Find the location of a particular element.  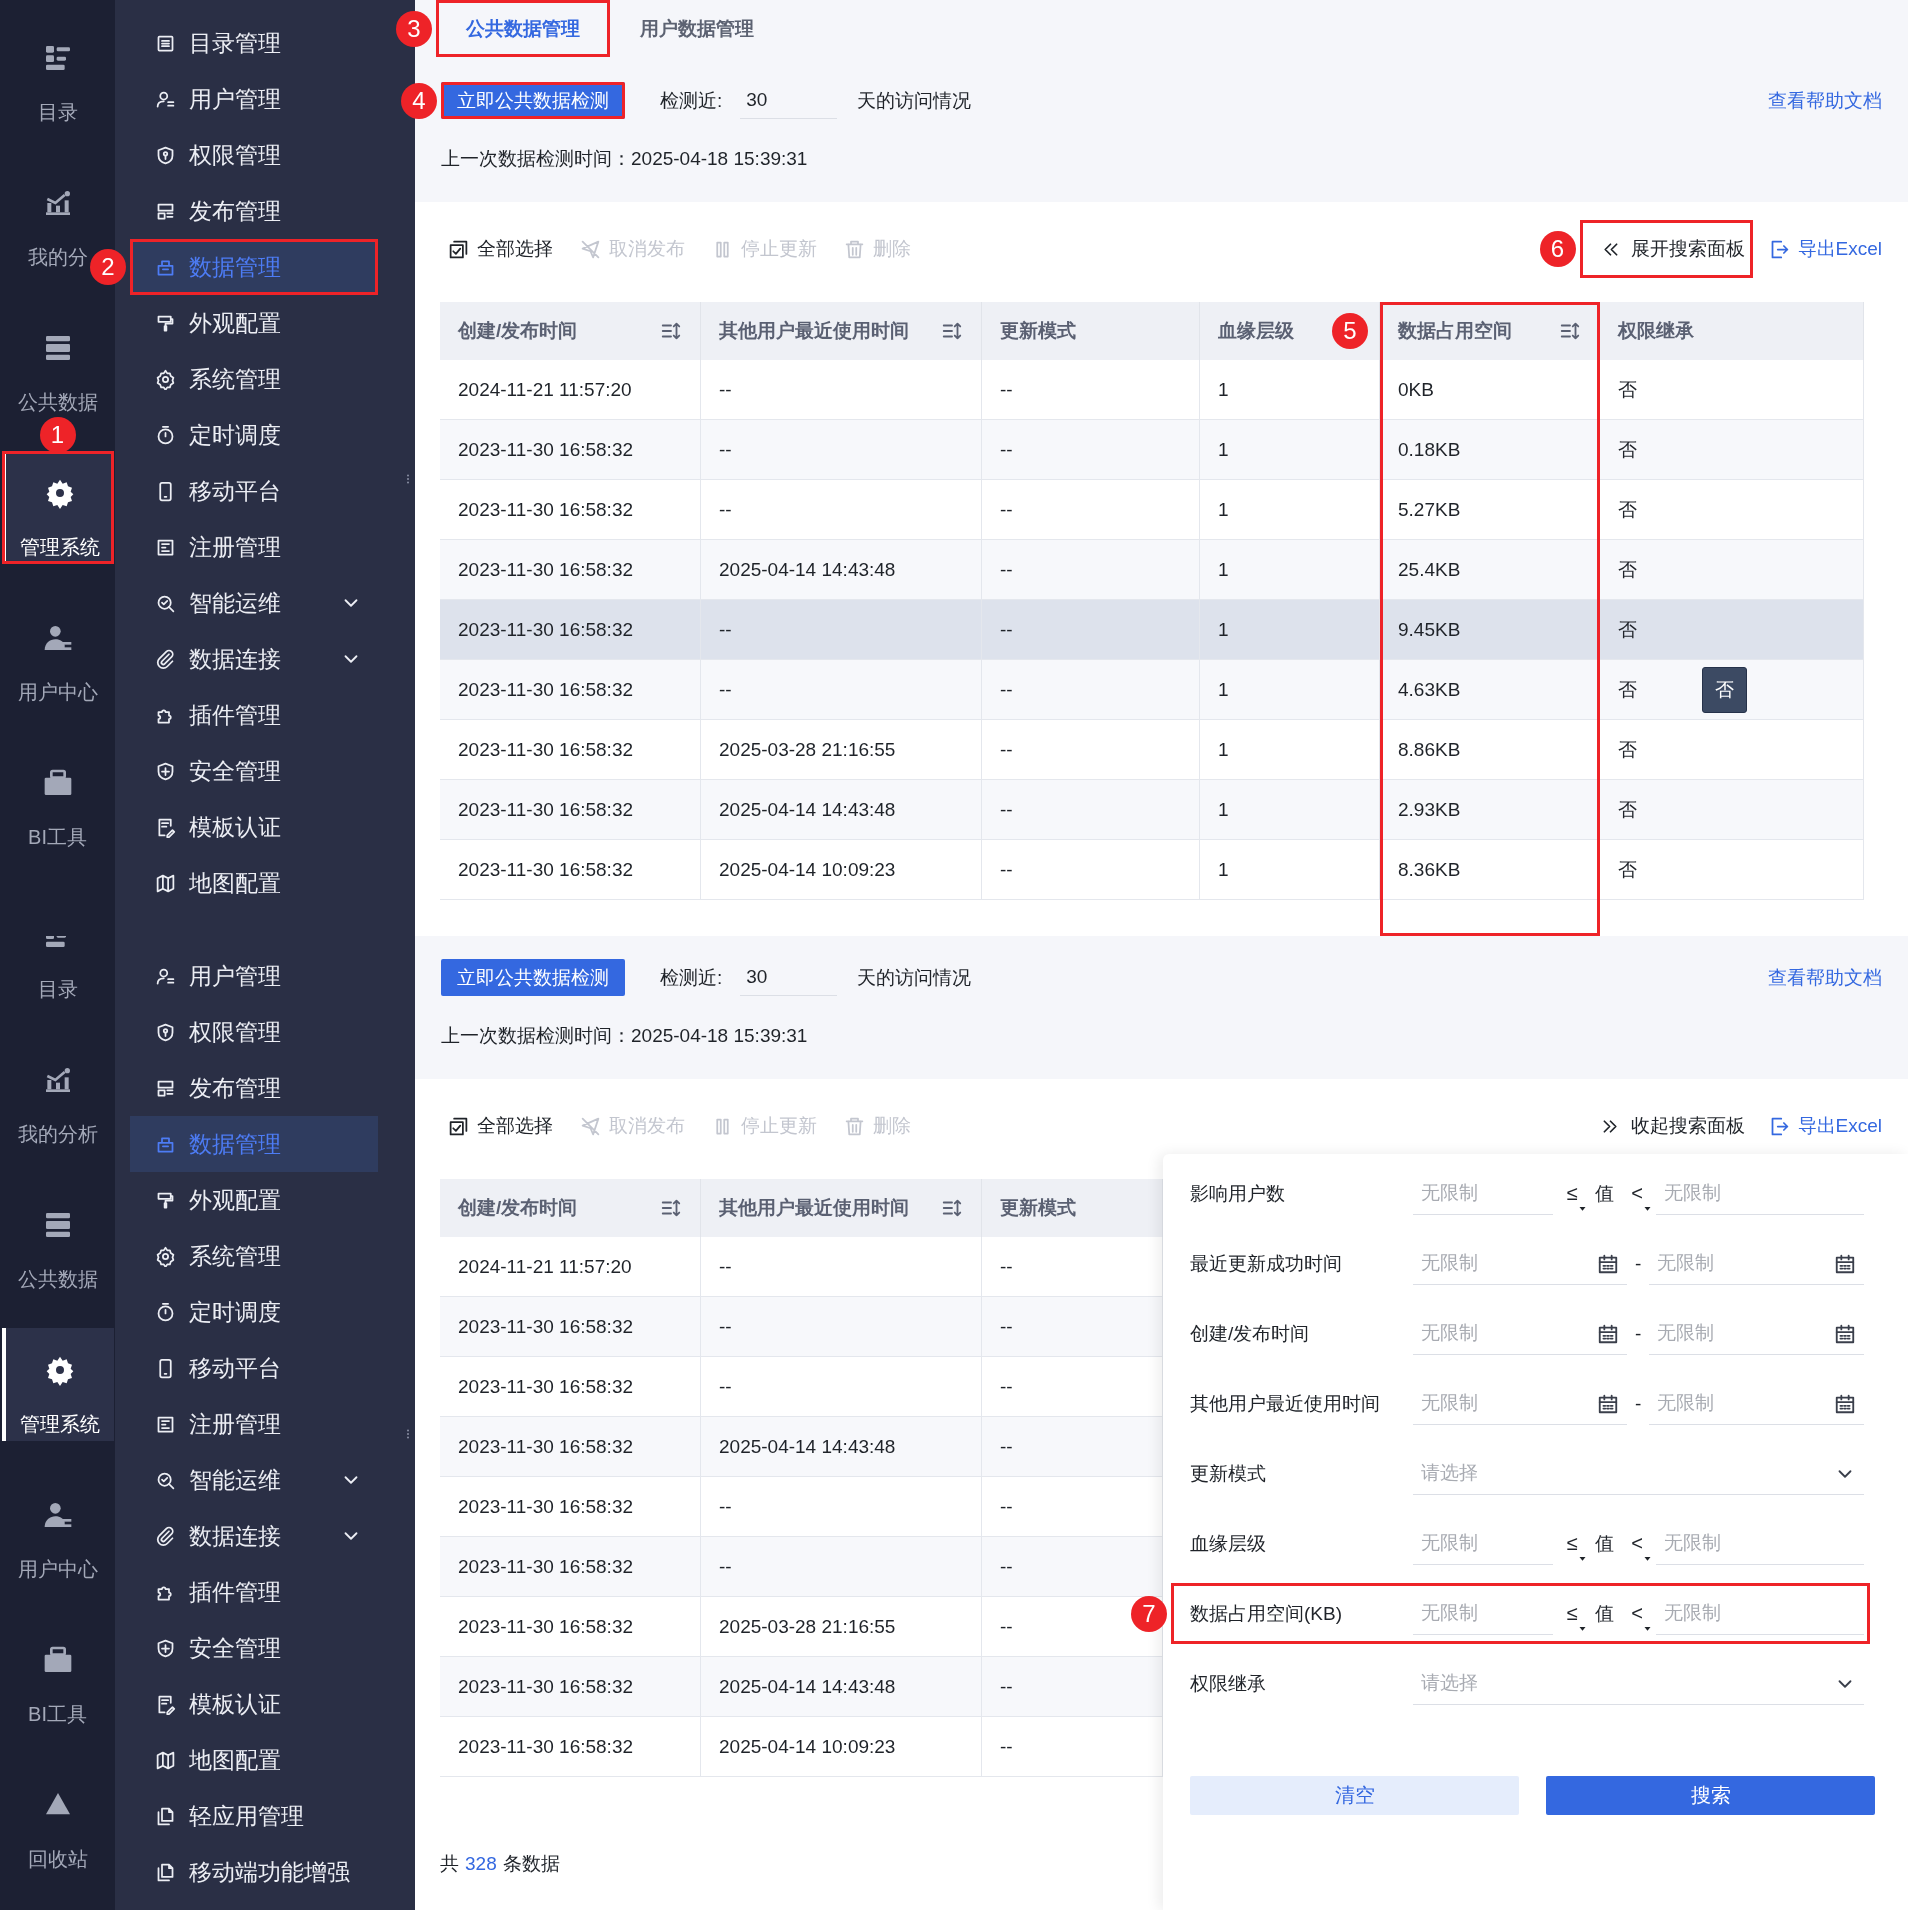

table-cell: 2025-04-14 10:09:23 is located at coordinates (841, 1747).